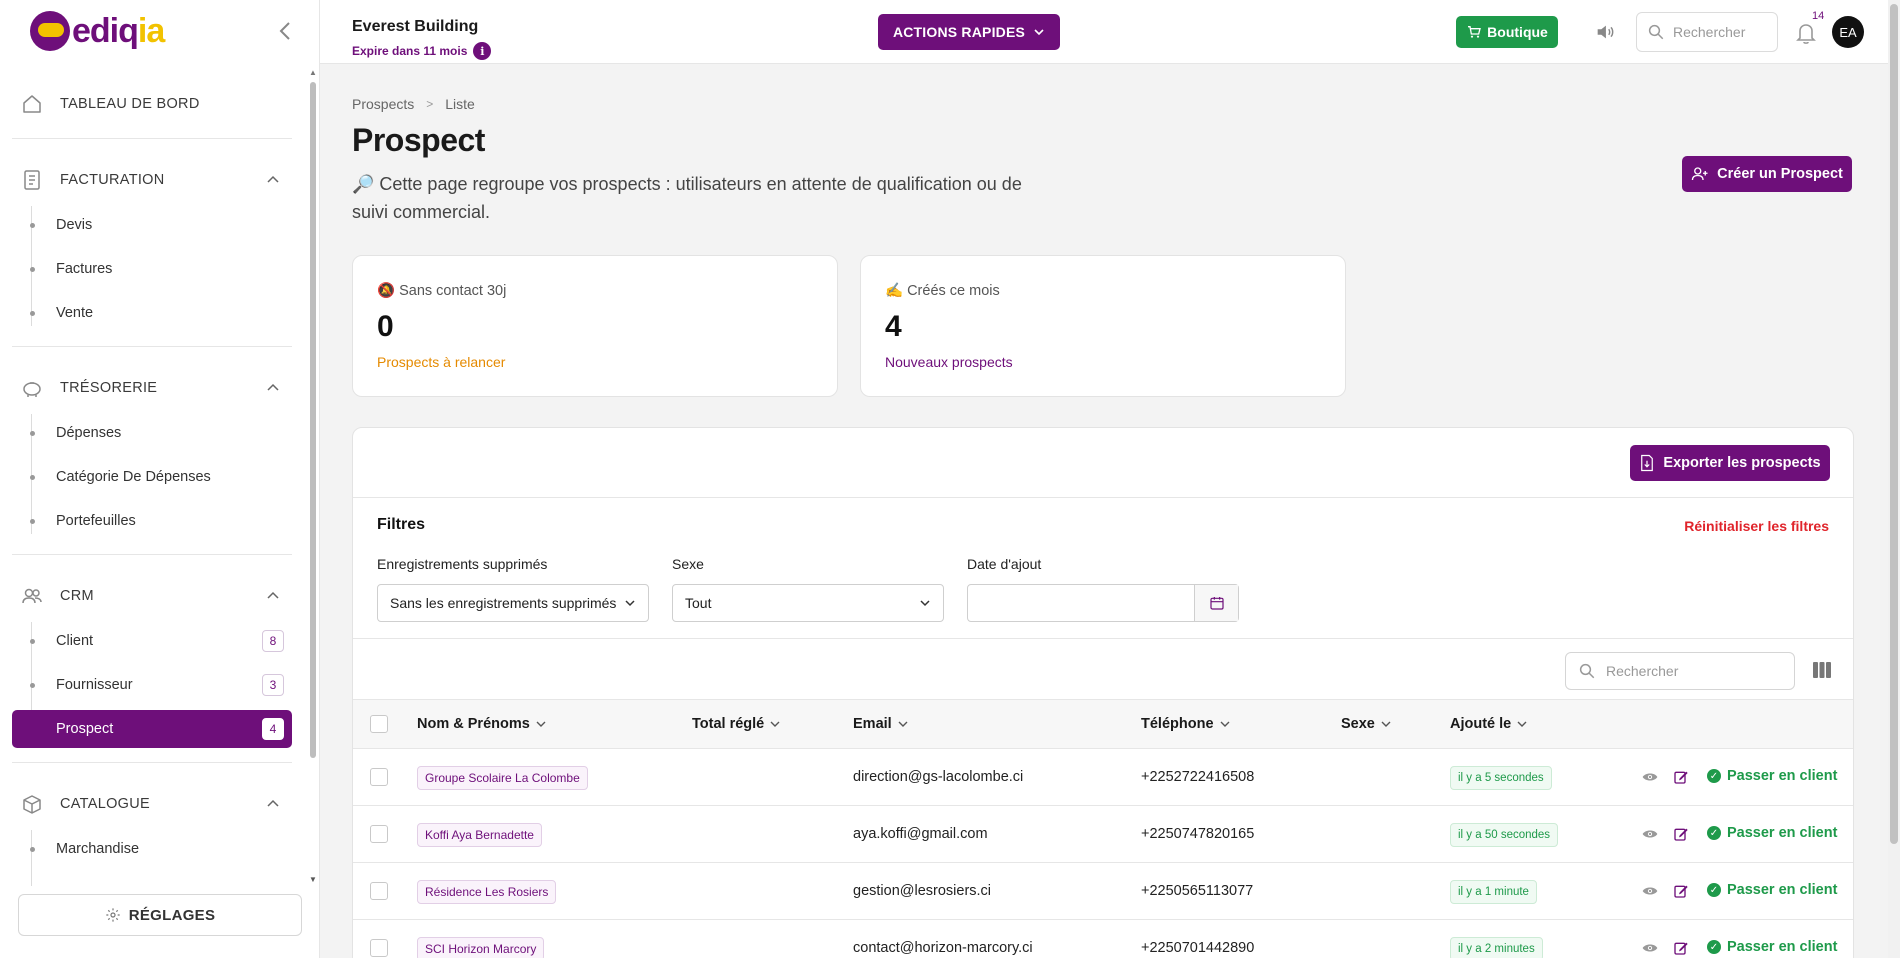  I want to click on sidebar-section-catalogue: CATALOGUE, so click(152, 804).